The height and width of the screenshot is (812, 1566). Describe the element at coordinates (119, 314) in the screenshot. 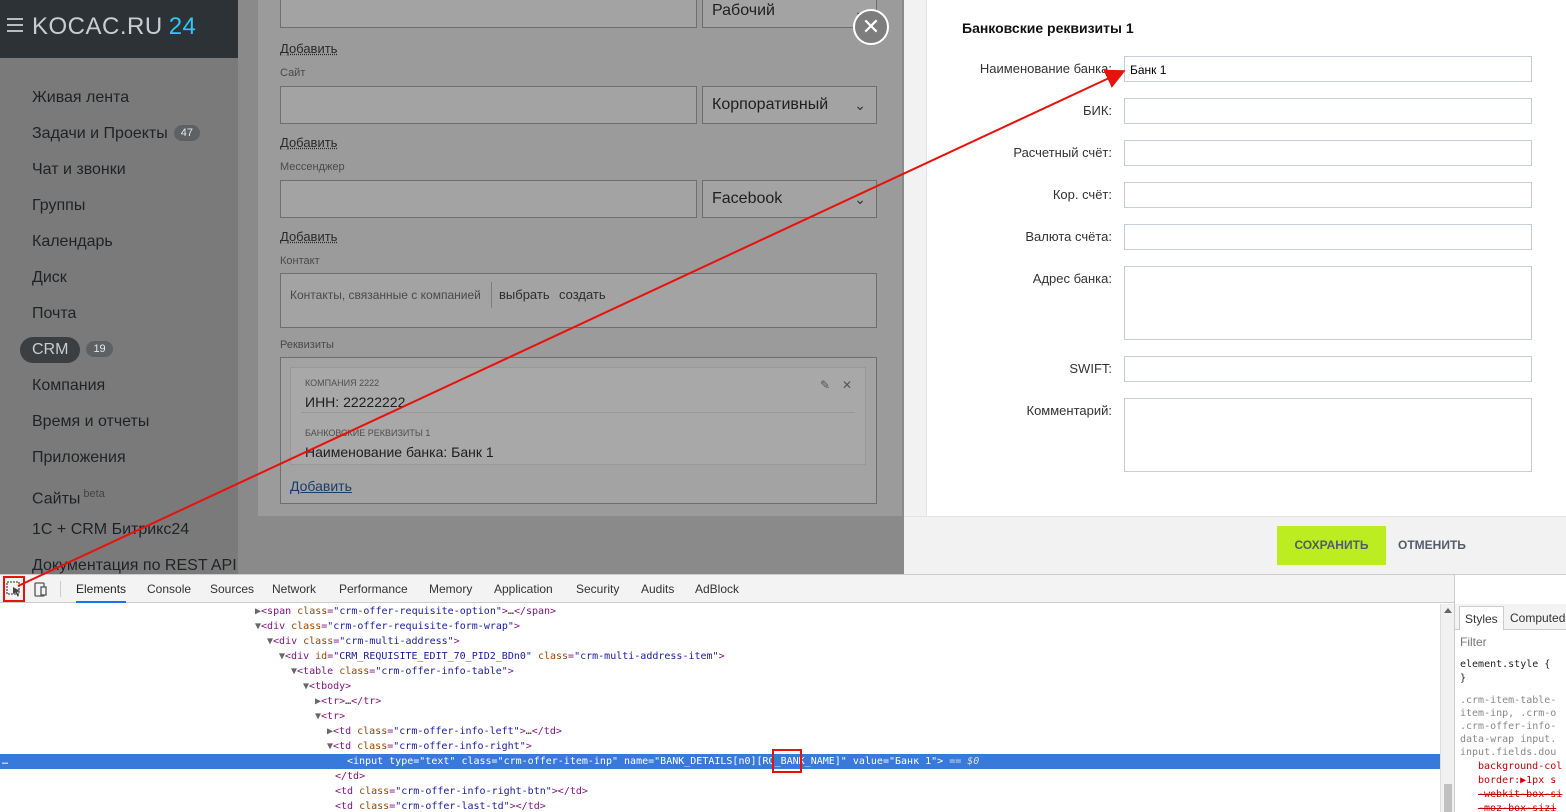

I see `sidebar-item: Почта` at that location.